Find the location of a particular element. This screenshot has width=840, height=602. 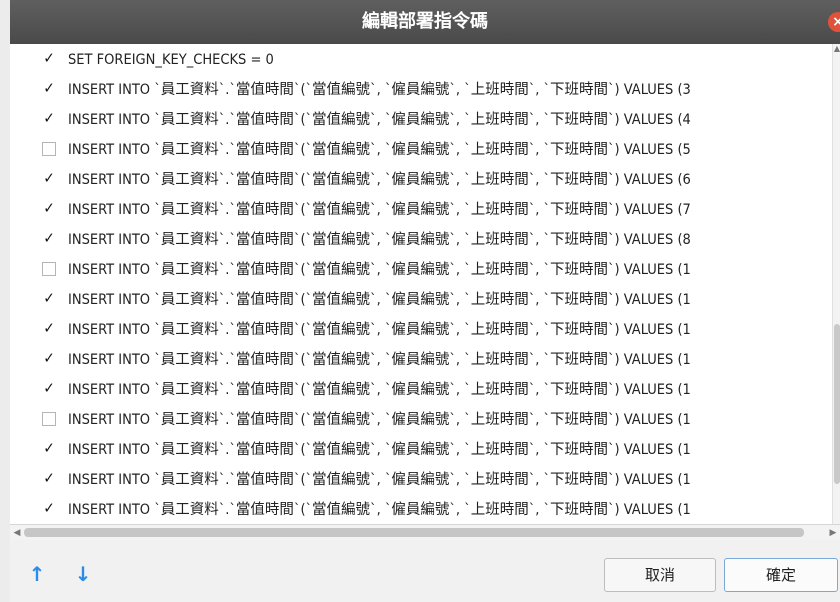

cancel-button: 取消 is located at coordinates (660, 575).